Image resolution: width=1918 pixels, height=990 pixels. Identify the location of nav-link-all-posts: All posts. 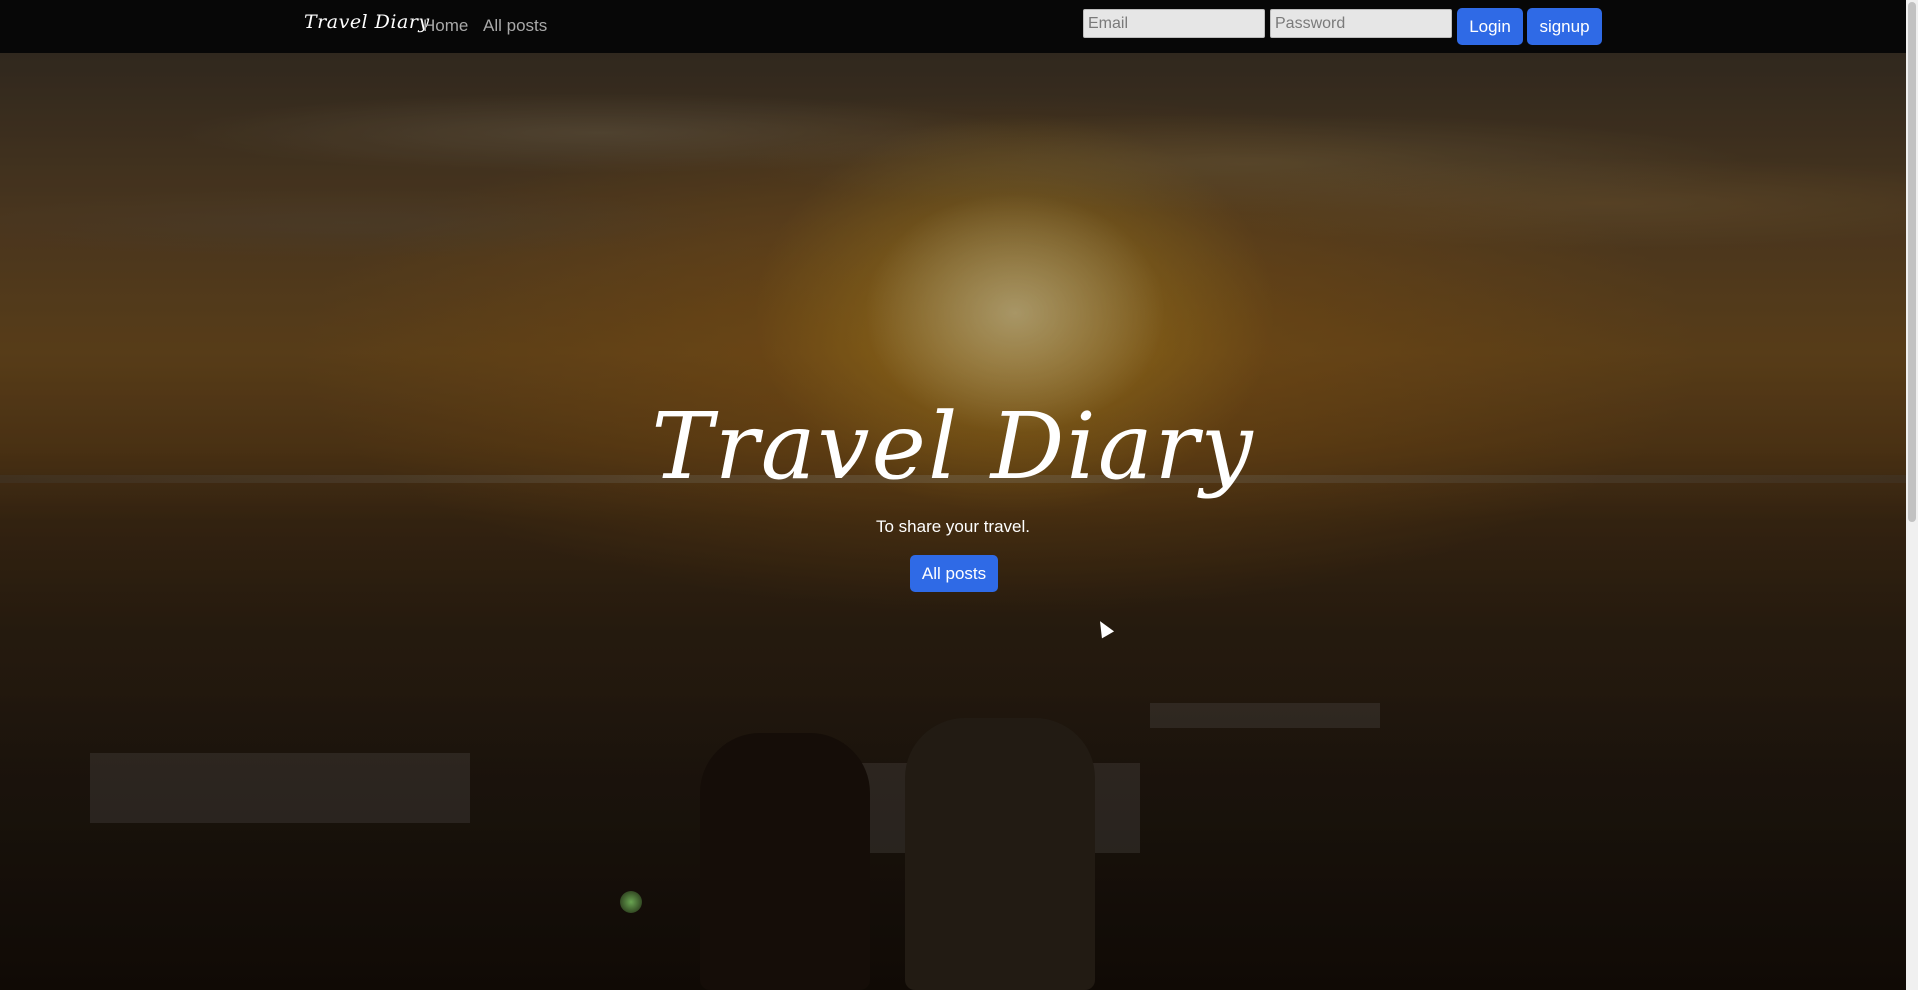
(515, 26).